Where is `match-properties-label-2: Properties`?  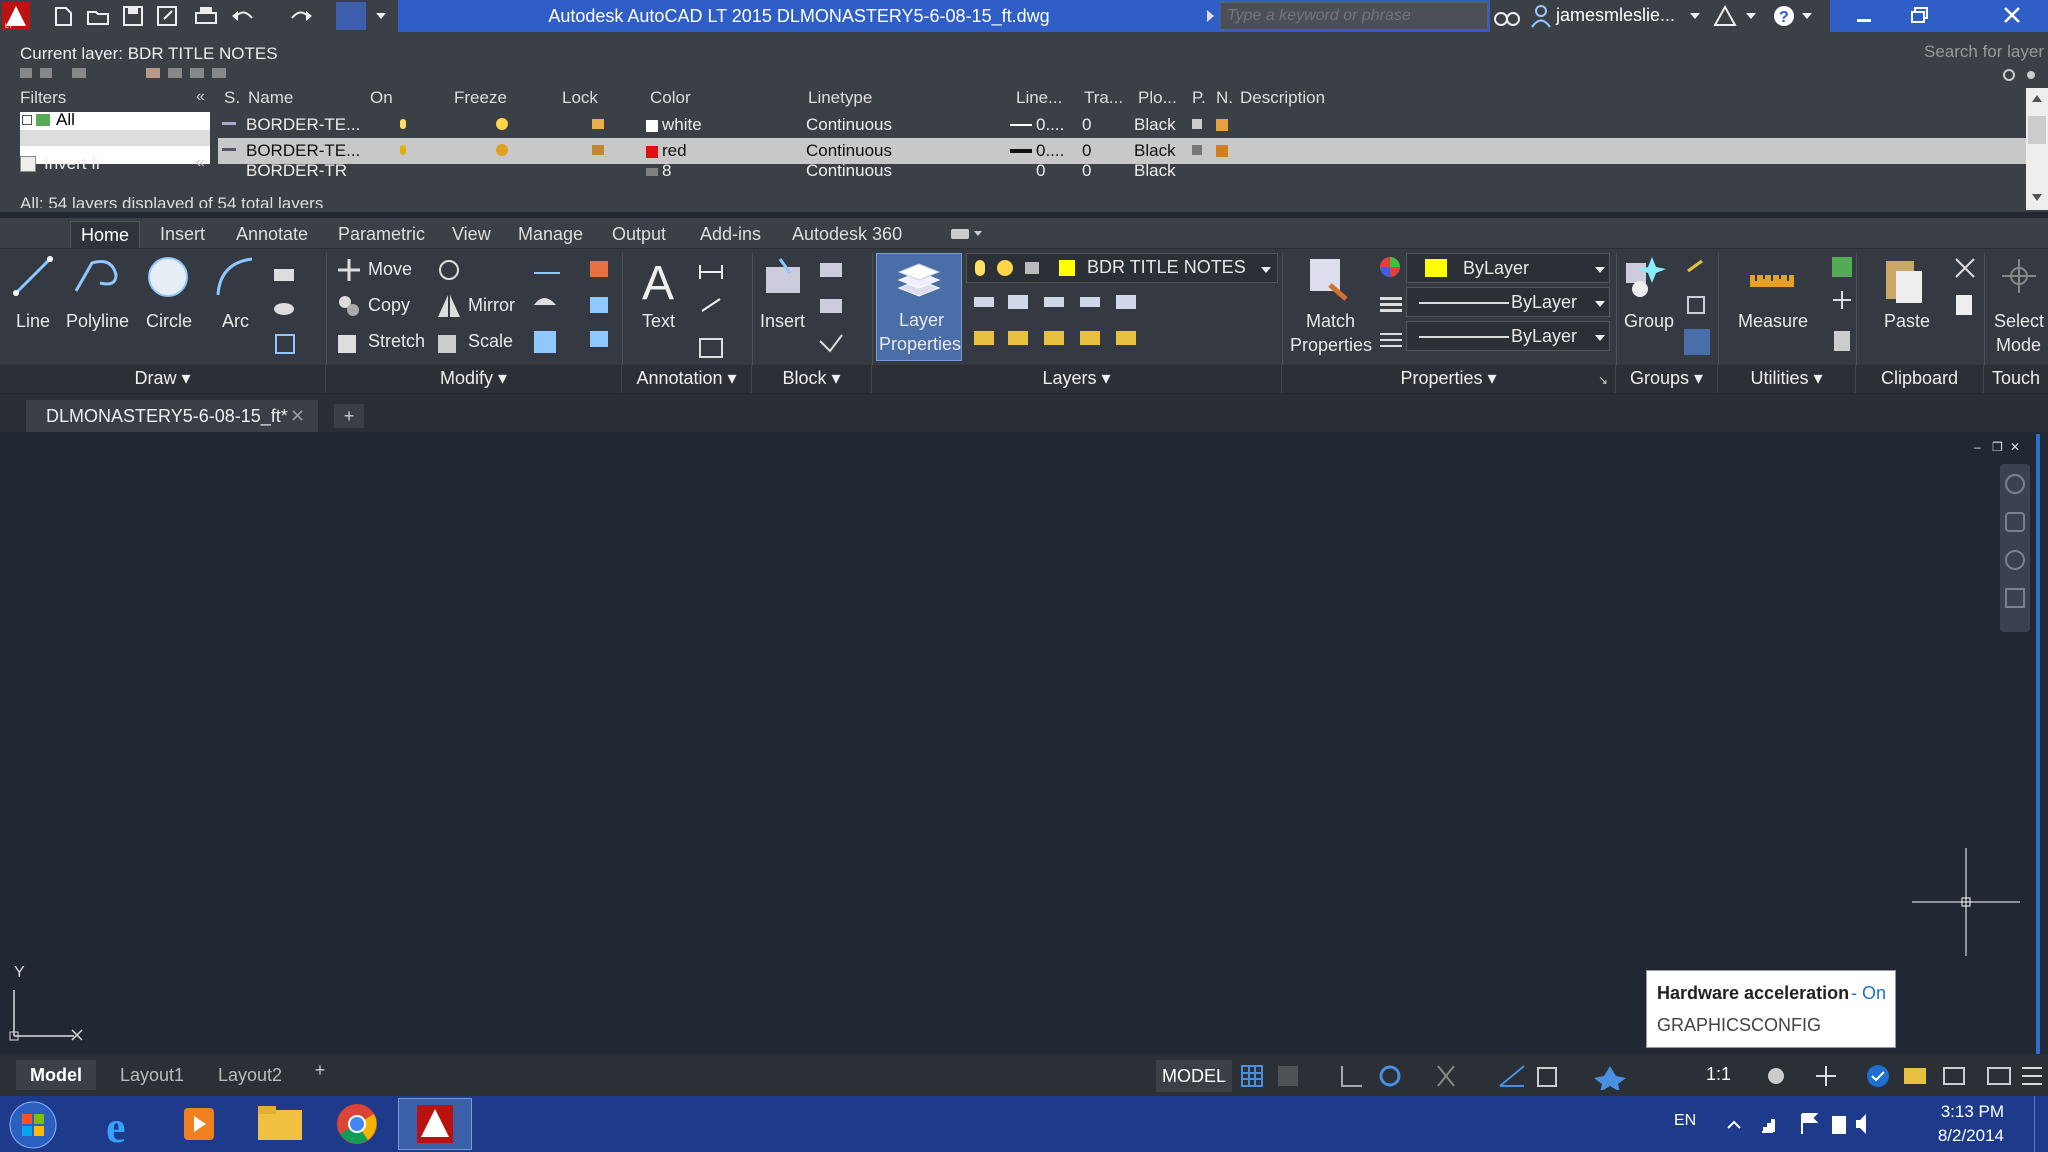
match-properties-label-2: Properties is located at coordinates (1331, 345).